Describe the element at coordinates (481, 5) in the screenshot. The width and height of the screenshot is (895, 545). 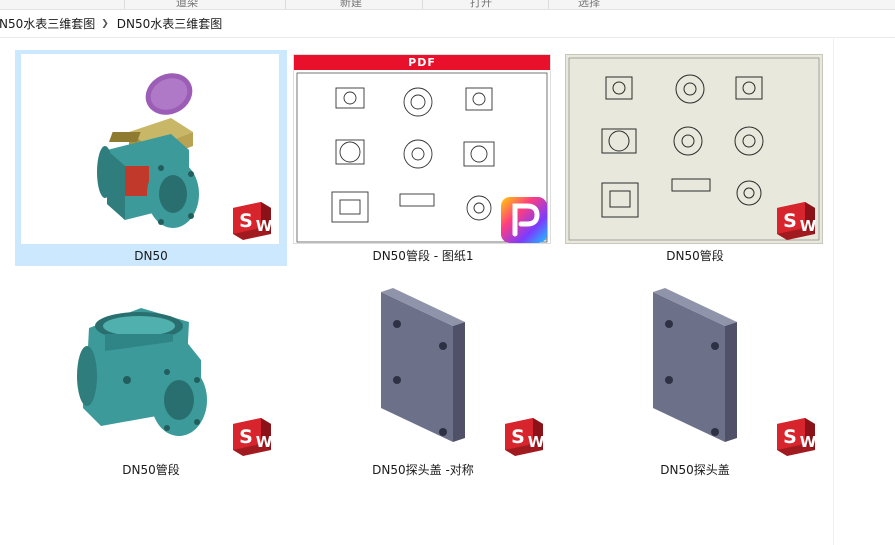
I see `toolbar-segment: 打开` at that location.